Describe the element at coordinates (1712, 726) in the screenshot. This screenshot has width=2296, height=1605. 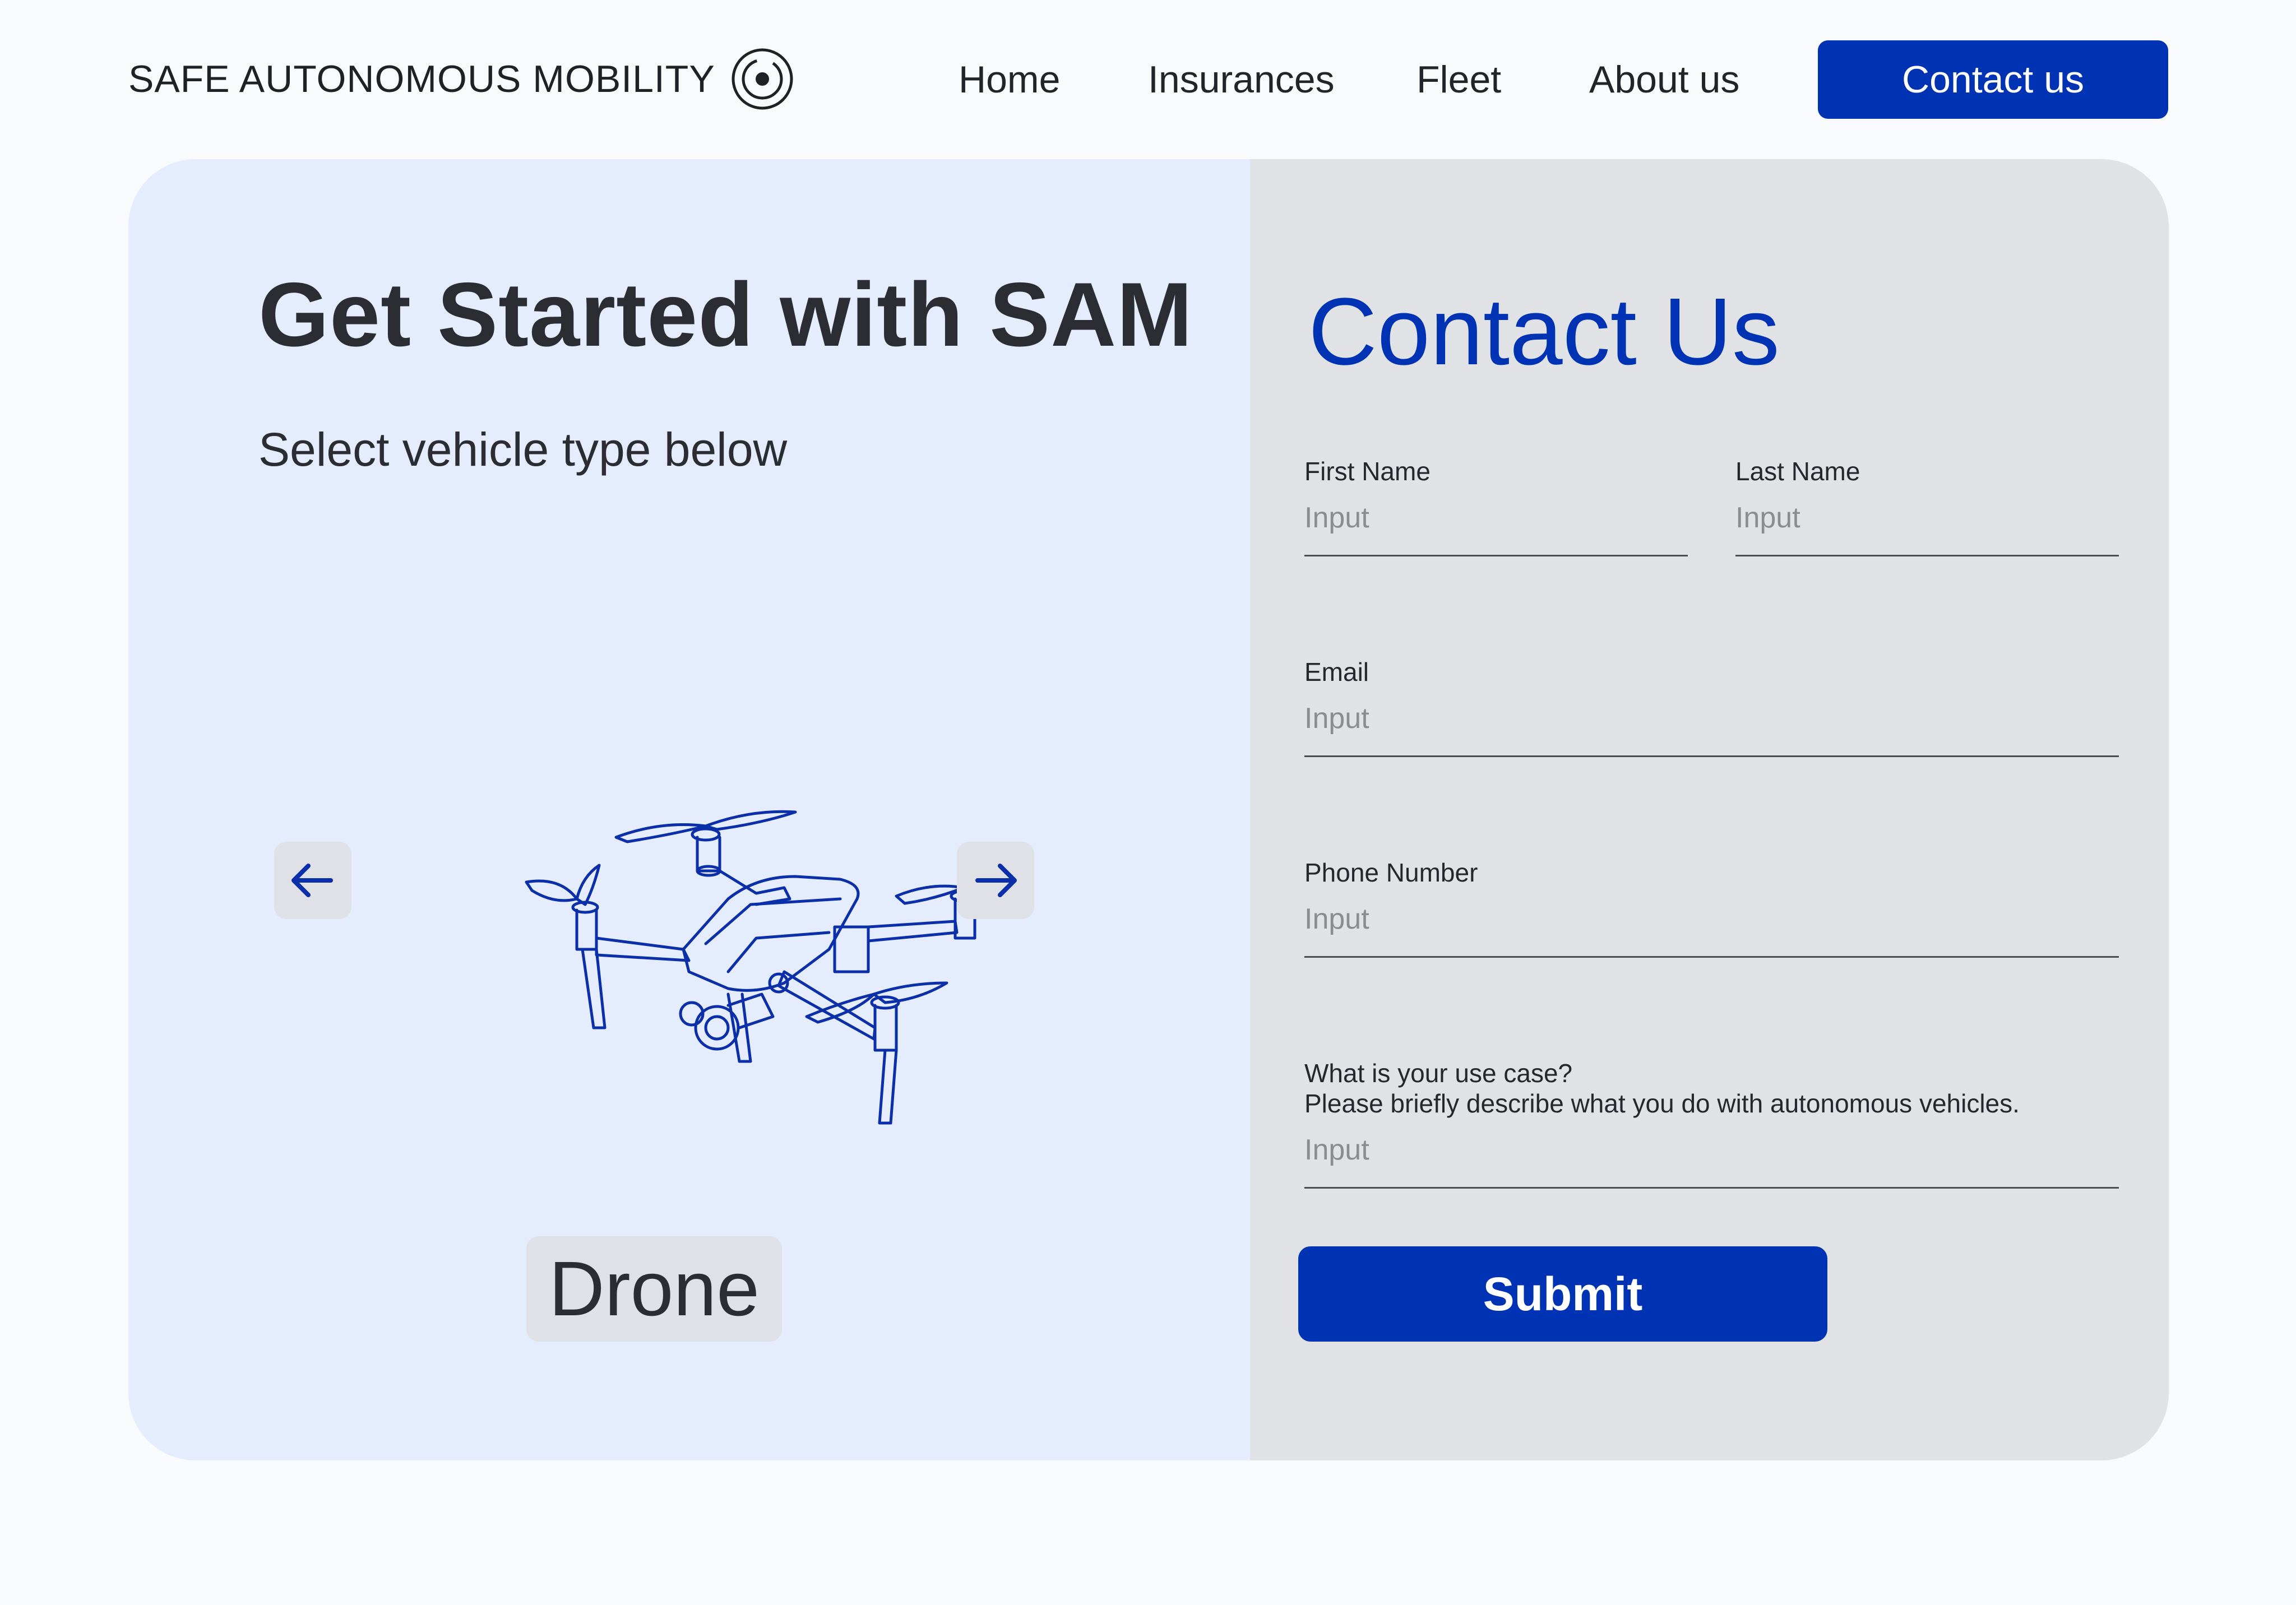
I see `email-input` at that location.